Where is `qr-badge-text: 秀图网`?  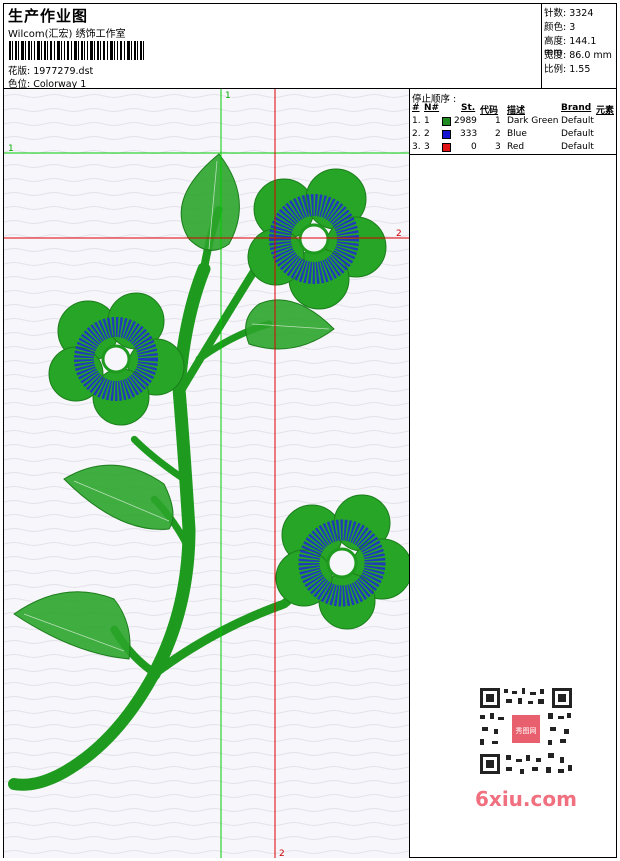 qr-badge-text: 秀图网 is located at coordinates (526, 730).